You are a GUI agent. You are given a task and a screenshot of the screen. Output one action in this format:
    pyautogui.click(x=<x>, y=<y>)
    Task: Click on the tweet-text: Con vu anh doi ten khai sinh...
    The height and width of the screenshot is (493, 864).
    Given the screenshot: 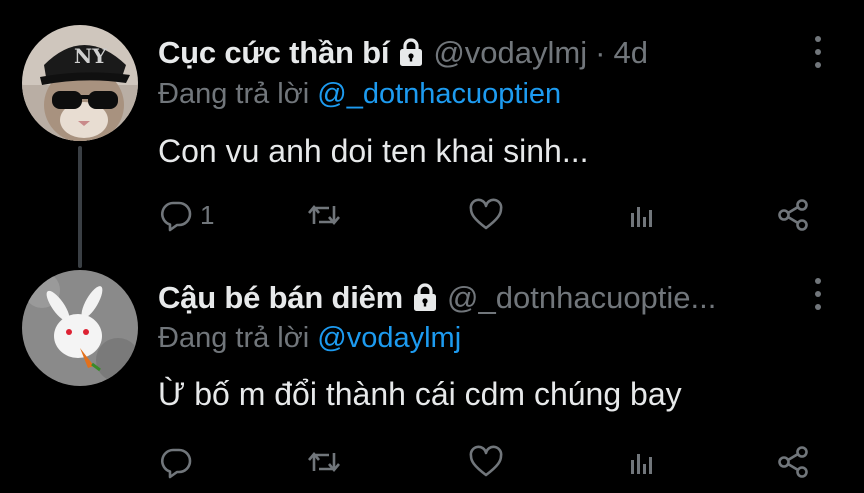 What is the action you would take?
    pyautogui.click(x=373, y=151)
    